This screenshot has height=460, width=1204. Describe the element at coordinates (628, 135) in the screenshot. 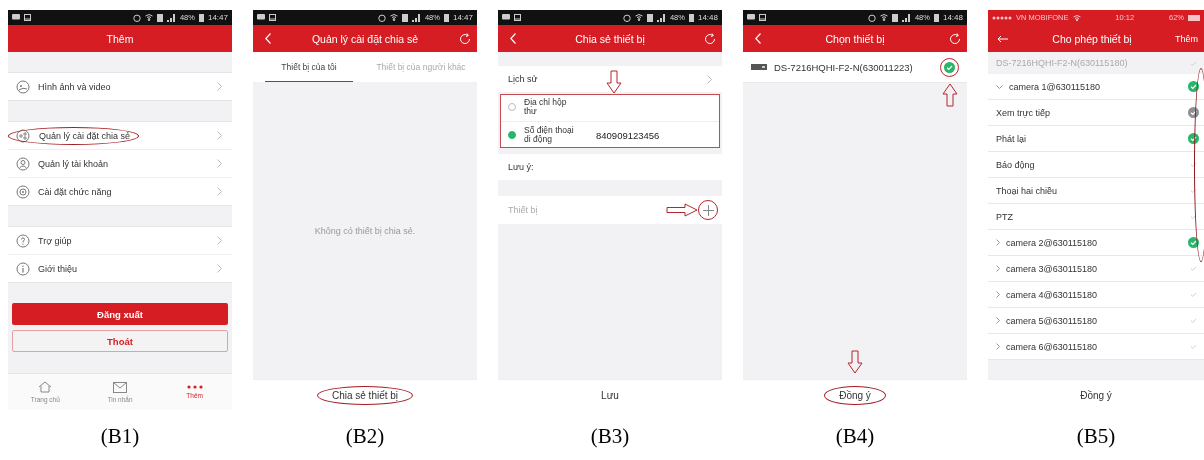

I see `phone-number-value: 840909123456` at that location.